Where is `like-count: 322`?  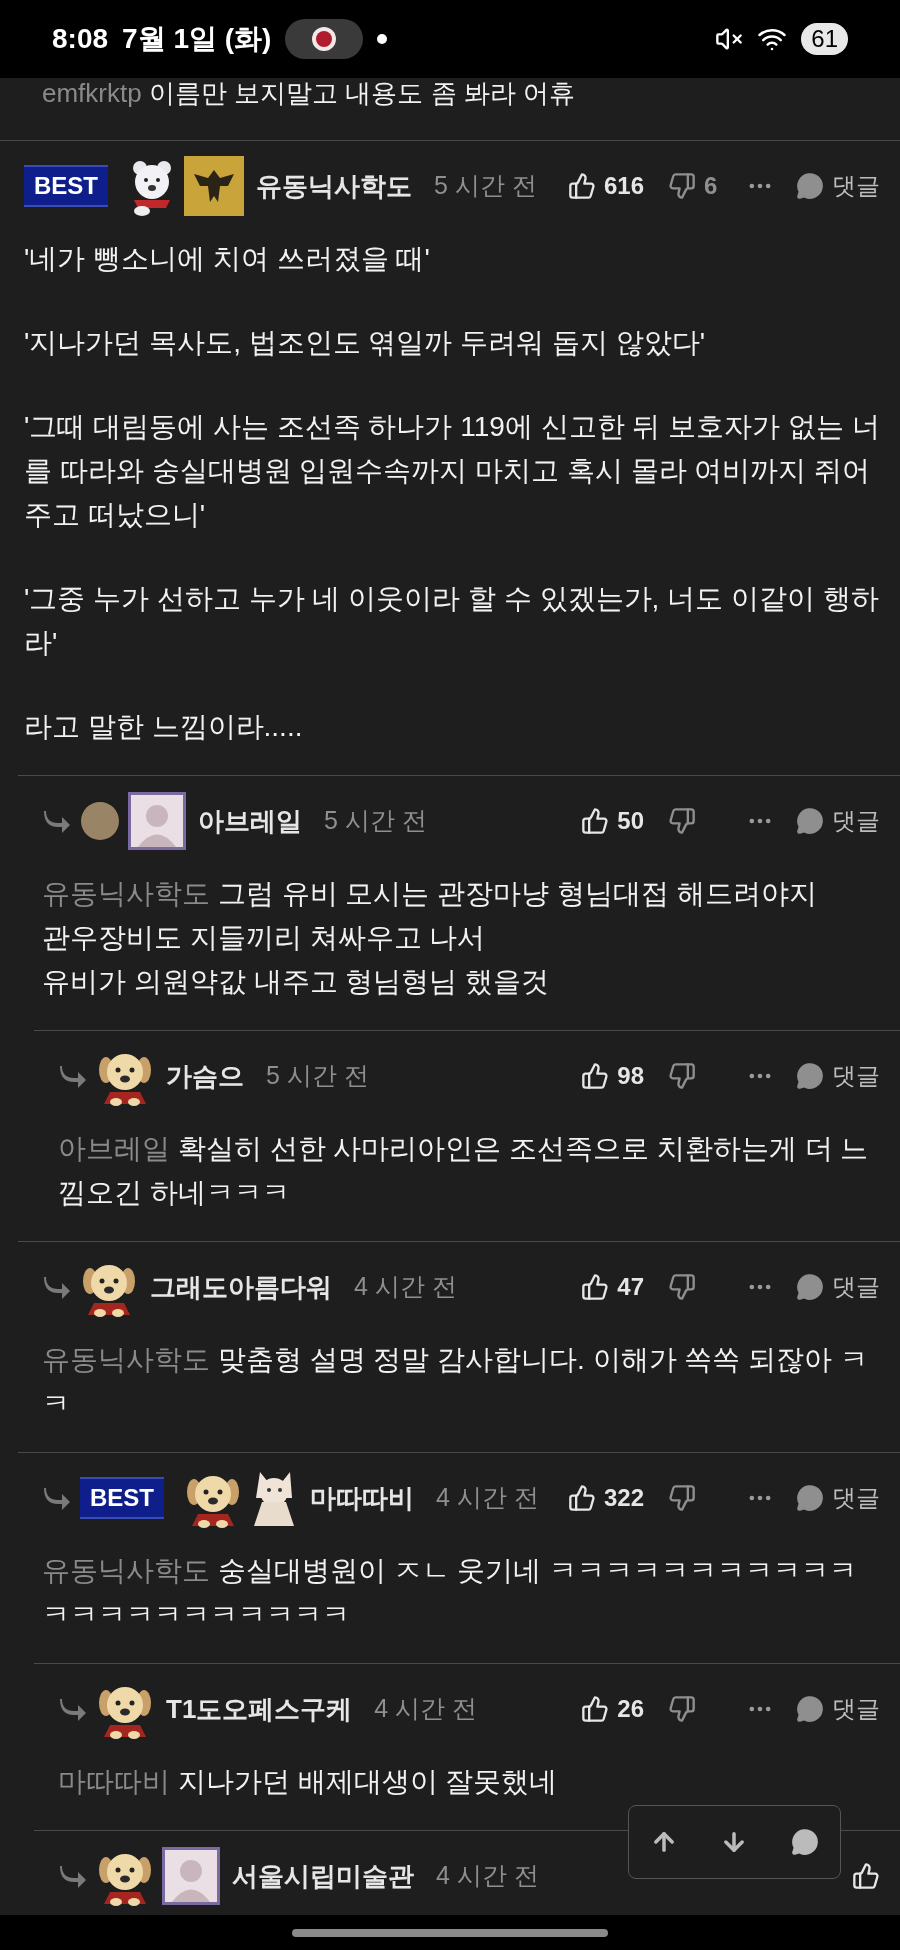 like-count: 322 is located at coordinates (623, 1498).